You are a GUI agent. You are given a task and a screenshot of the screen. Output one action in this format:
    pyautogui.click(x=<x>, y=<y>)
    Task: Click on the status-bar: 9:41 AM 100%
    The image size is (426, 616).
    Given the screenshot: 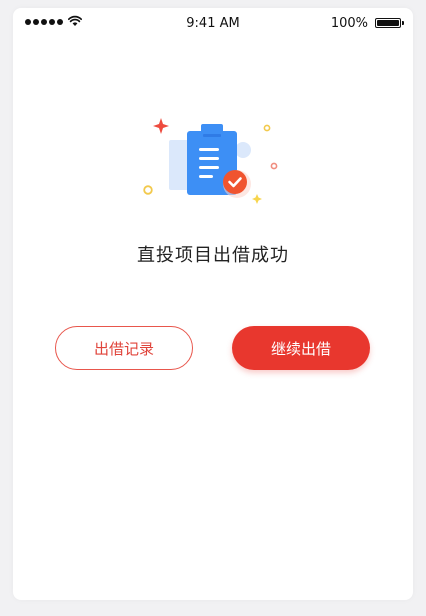 What is the action you would take?
    pyautogui.click(x=213, y=23)
    